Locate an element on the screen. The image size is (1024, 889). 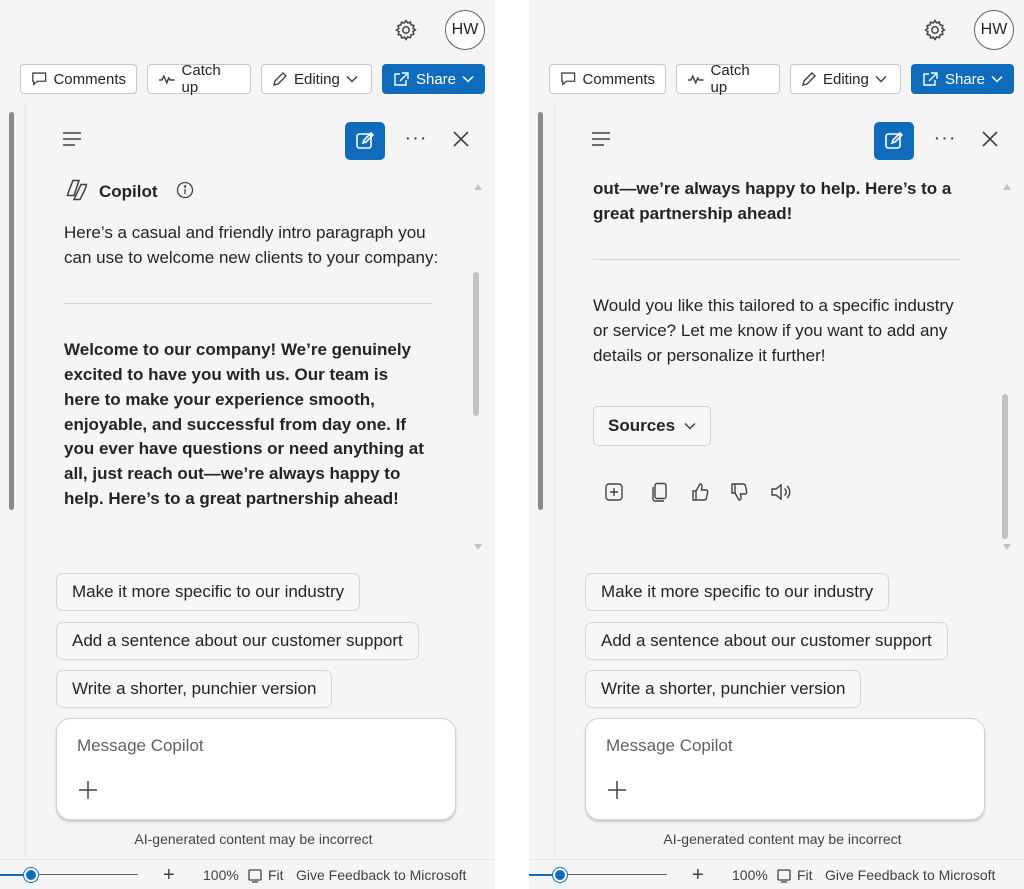
copilot-logo-icon is located at coordinates (77, 192).